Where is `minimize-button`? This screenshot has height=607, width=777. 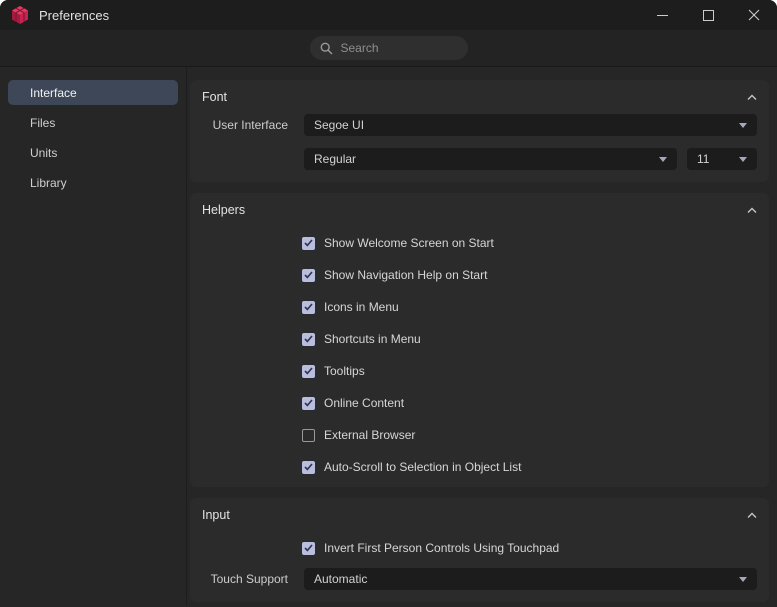 minimize-button is located at coordinates (662, 15).